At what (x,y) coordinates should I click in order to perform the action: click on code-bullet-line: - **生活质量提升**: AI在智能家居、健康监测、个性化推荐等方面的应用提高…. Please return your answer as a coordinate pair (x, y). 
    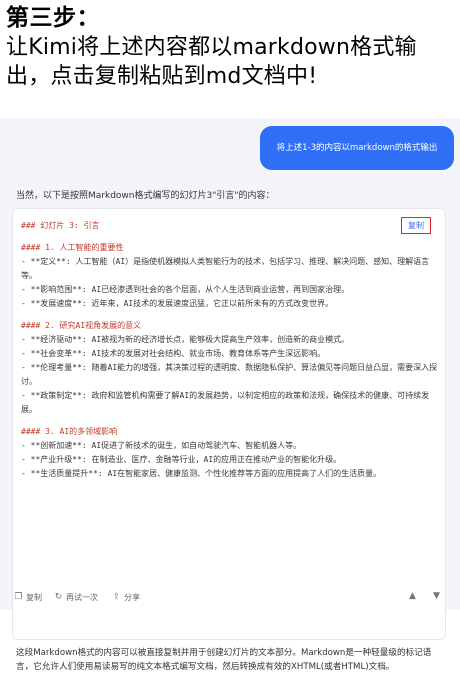
    Looking at the image, I should click on (201, 473).